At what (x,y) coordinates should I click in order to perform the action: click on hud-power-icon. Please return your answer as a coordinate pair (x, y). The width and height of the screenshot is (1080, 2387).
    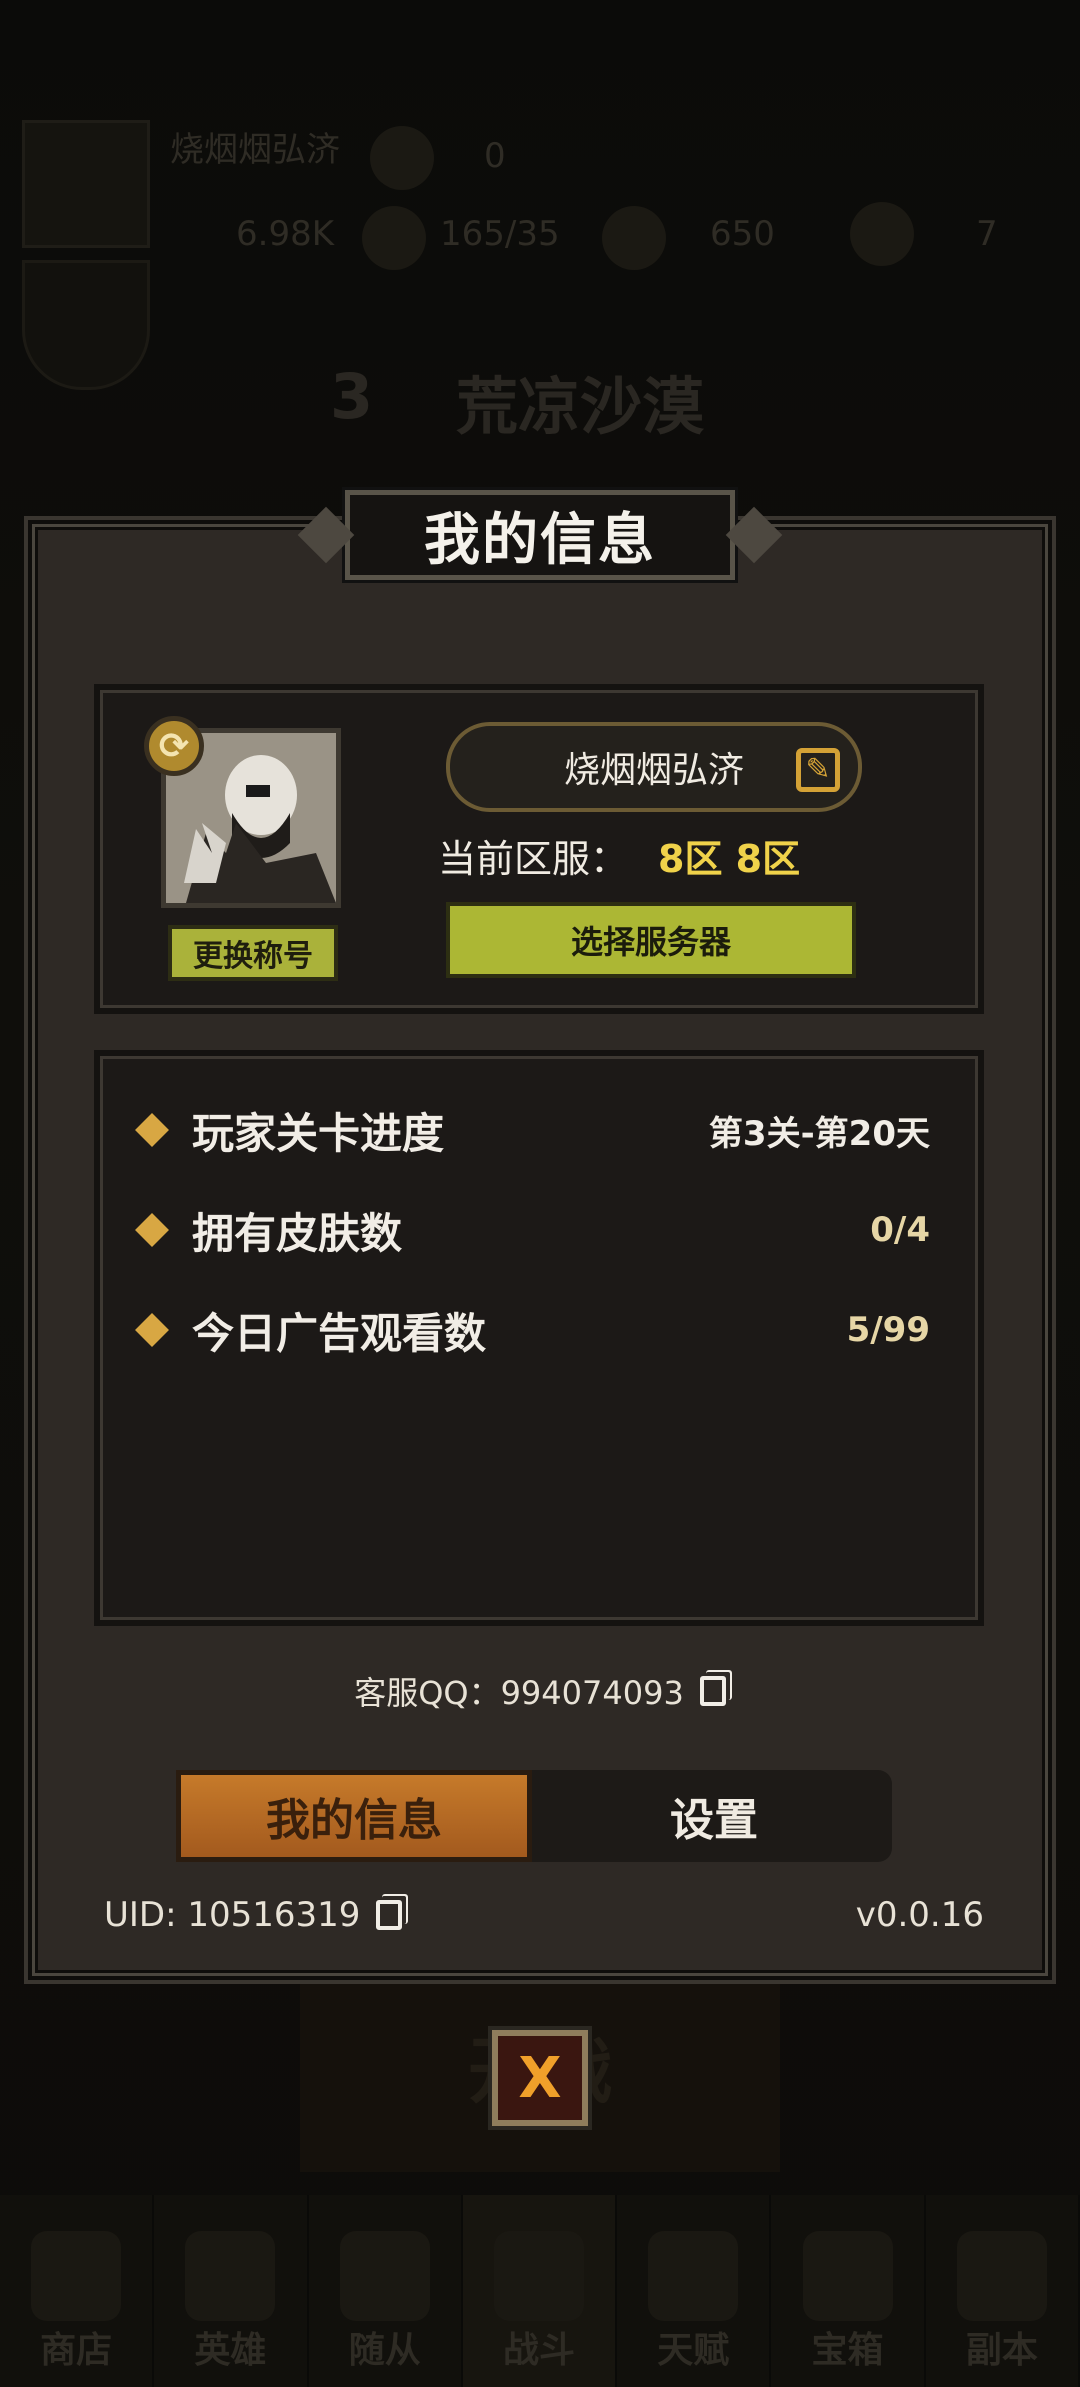
    Looking at the image, I should click on (402, 158).